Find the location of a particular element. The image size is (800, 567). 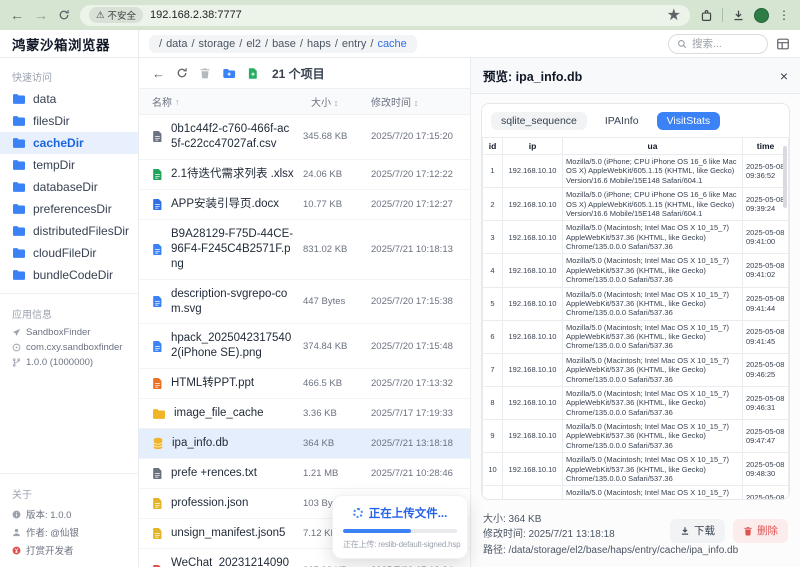

sidebar-item-data: data is located at coordinates (69, 99).